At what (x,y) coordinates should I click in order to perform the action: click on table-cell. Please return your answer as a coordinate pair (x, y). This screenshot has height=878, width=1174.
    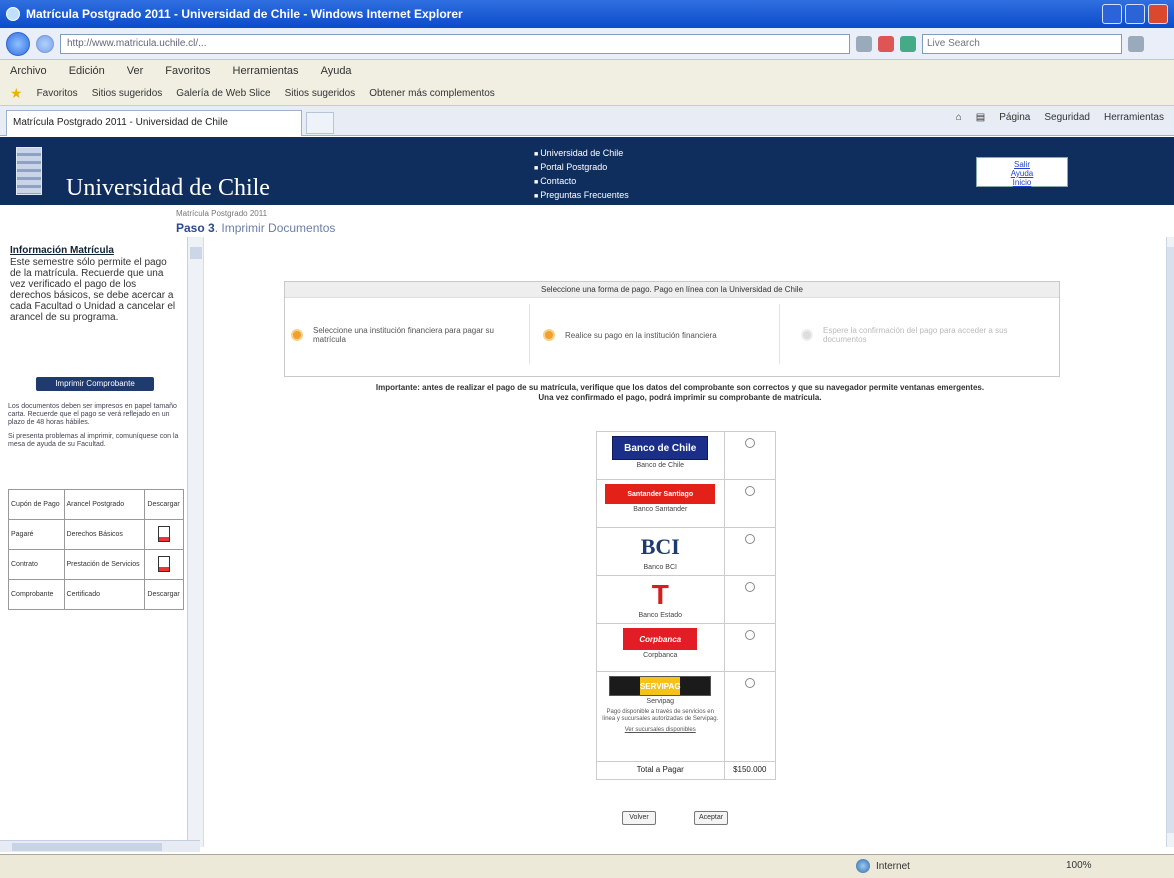
    Looking at the image, I should click on (164, 564).